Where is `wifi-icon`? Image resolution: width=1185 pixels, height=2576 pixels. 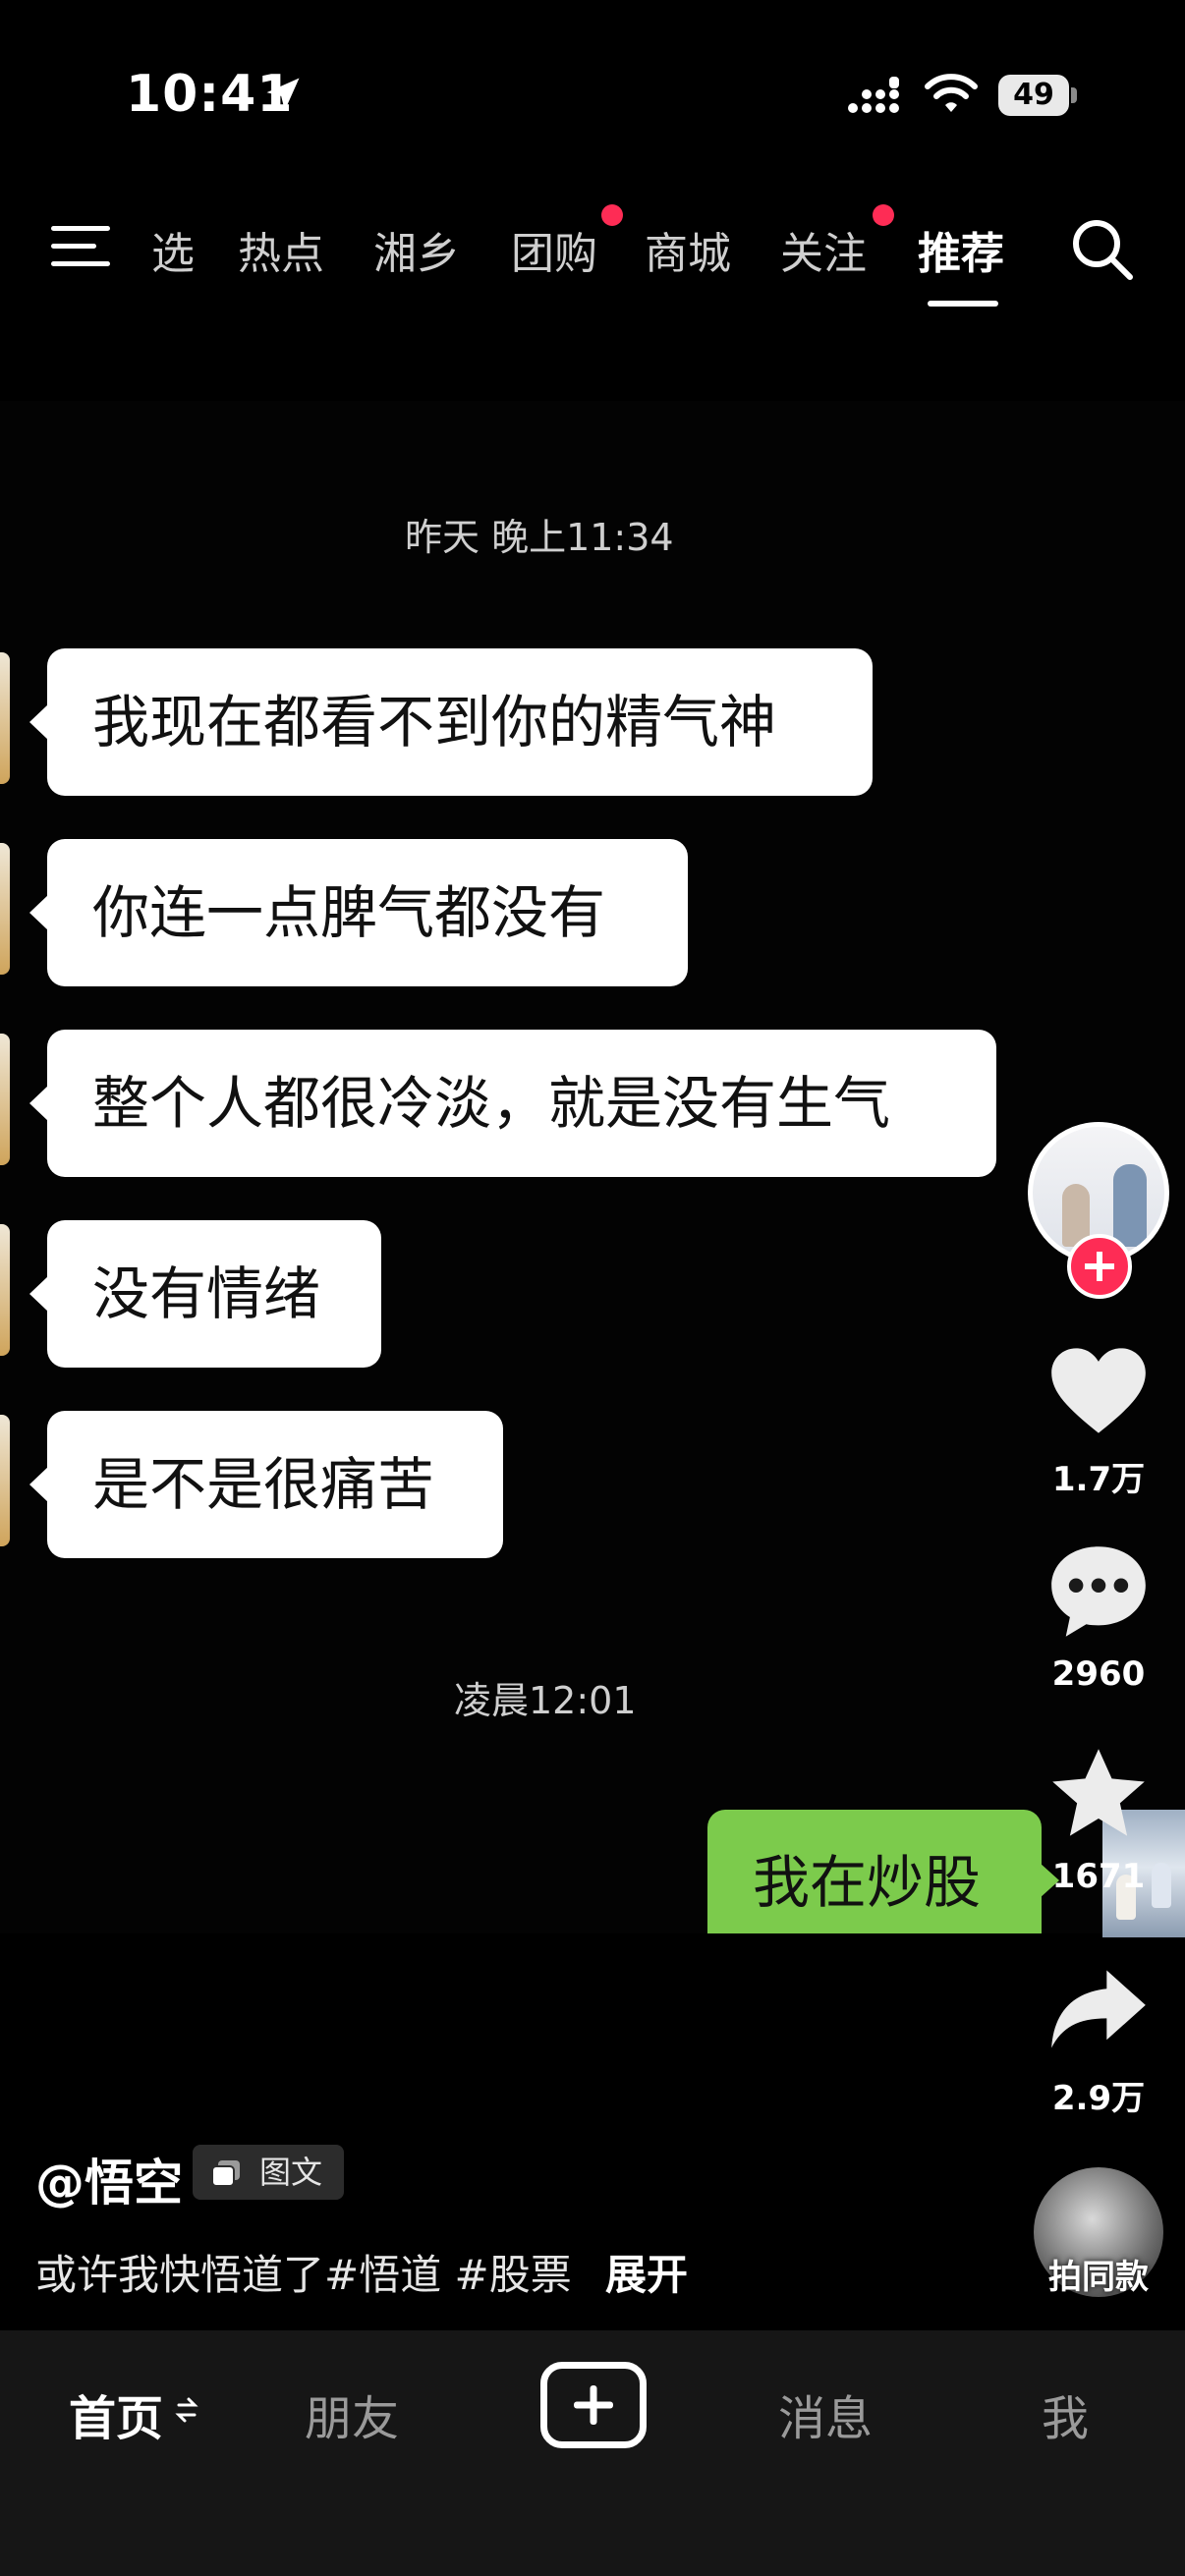
wifi-icon is located at coordinates (952, 93).